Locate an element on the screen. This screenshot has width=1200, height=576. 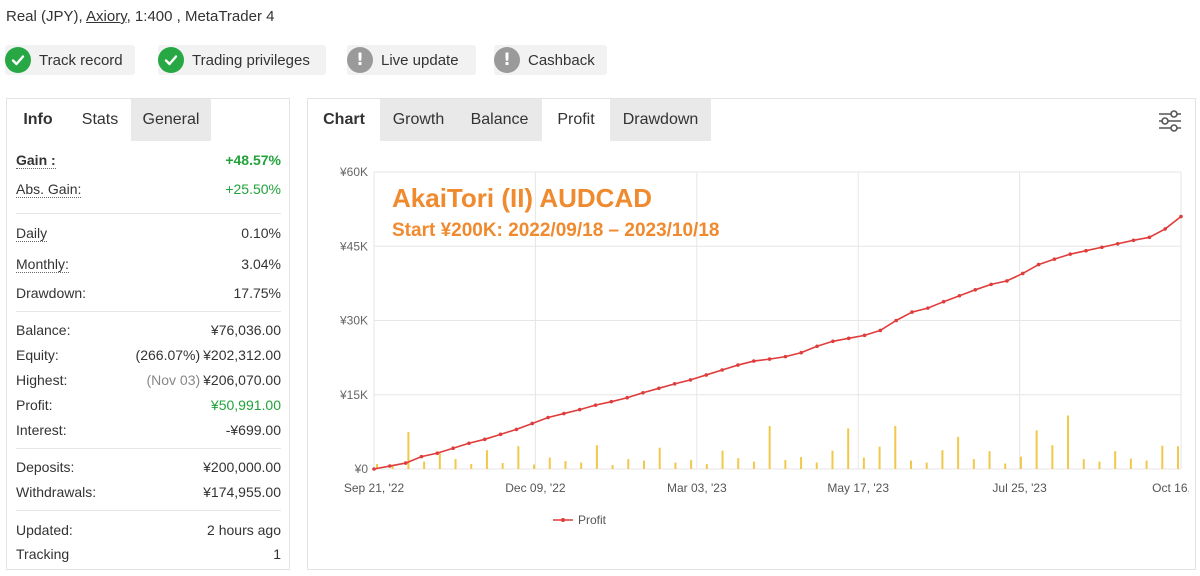
stat-value: ¥50,991.00 is located at coordinates (245, 405).